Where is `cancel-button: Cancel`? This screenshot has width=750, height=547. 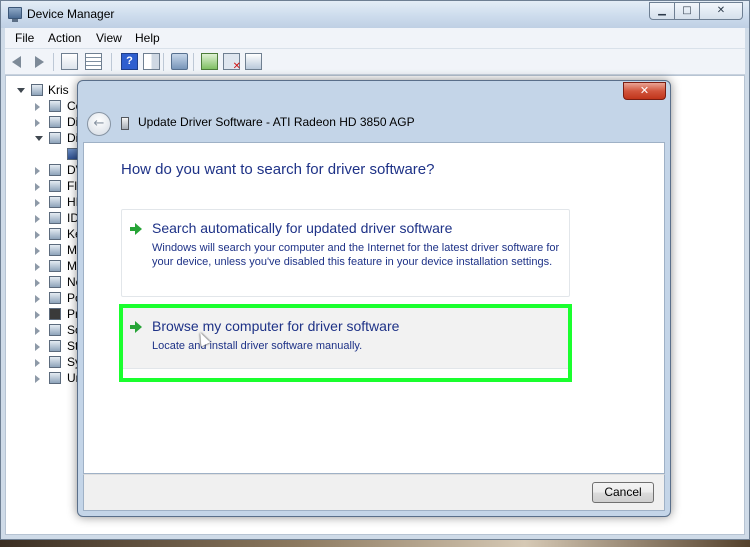
cancel-button: Cancel is located at coordinates (623, 492).